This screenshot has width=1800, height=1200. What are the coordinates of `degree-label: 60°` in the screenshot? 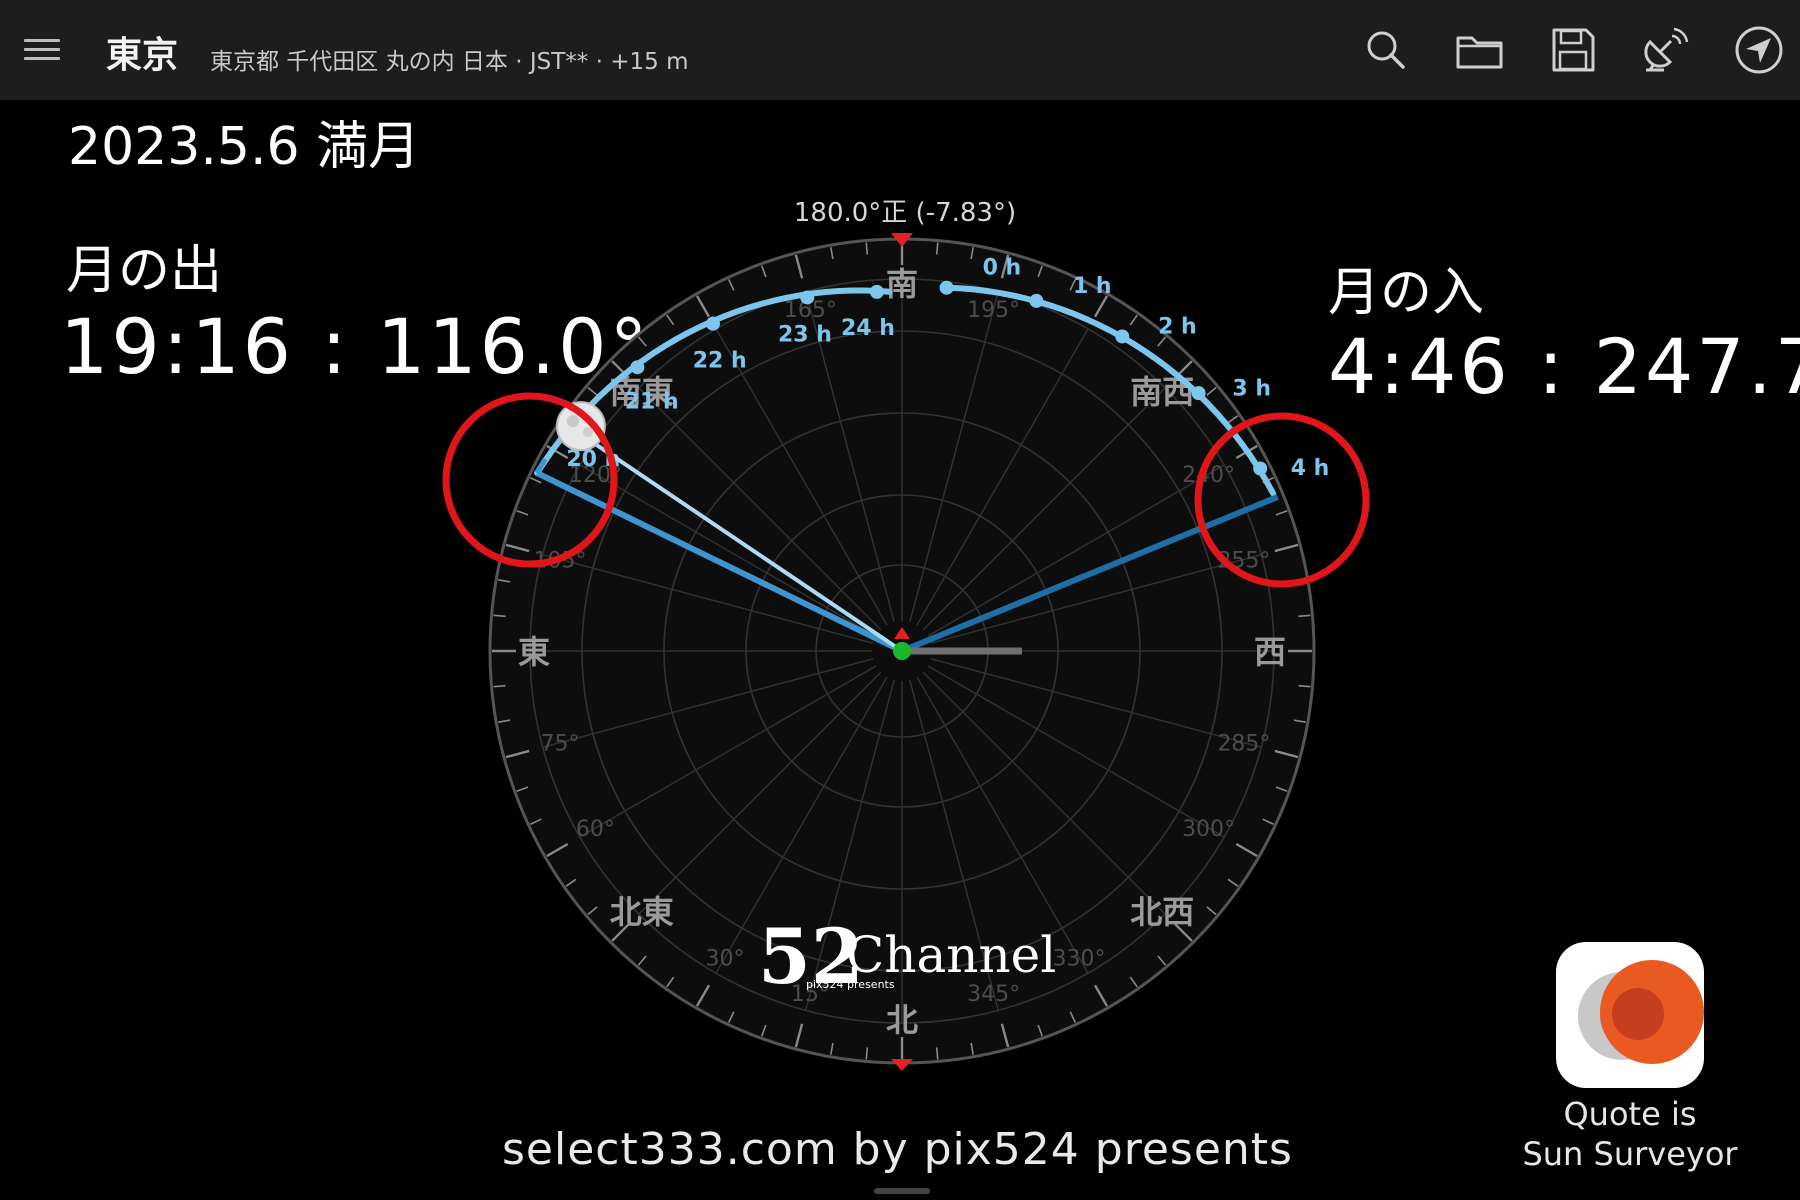 It's located at (595, 829).